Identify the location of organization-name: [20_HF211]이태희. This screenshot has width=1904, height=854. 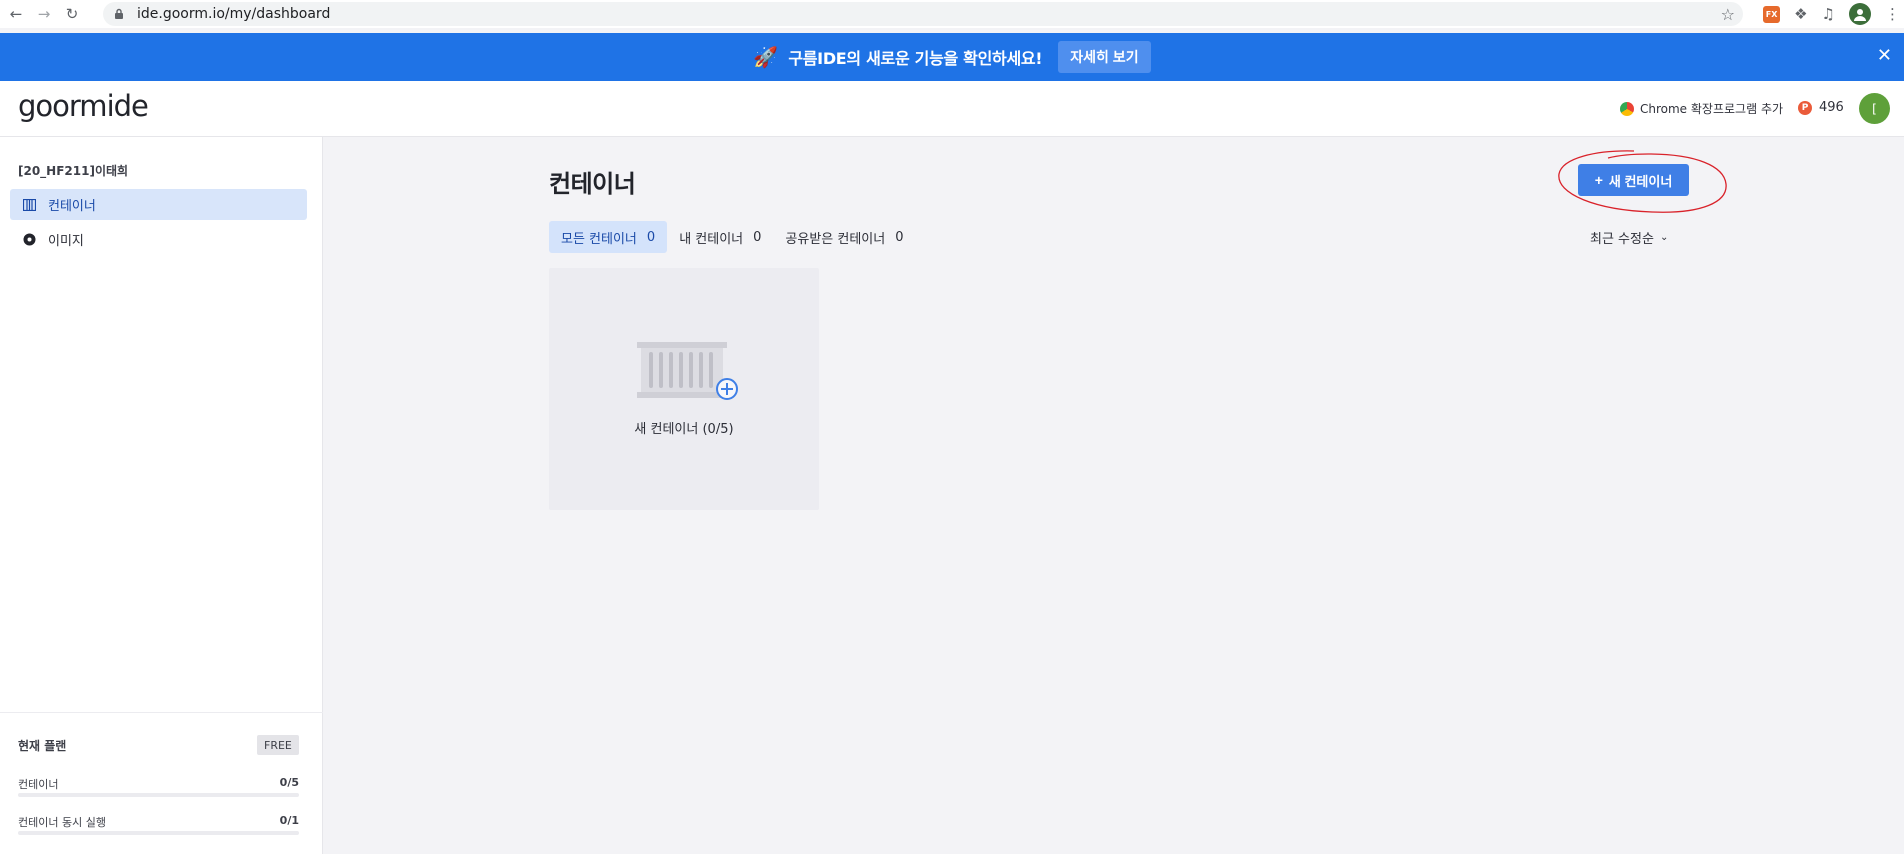
(73, 171).